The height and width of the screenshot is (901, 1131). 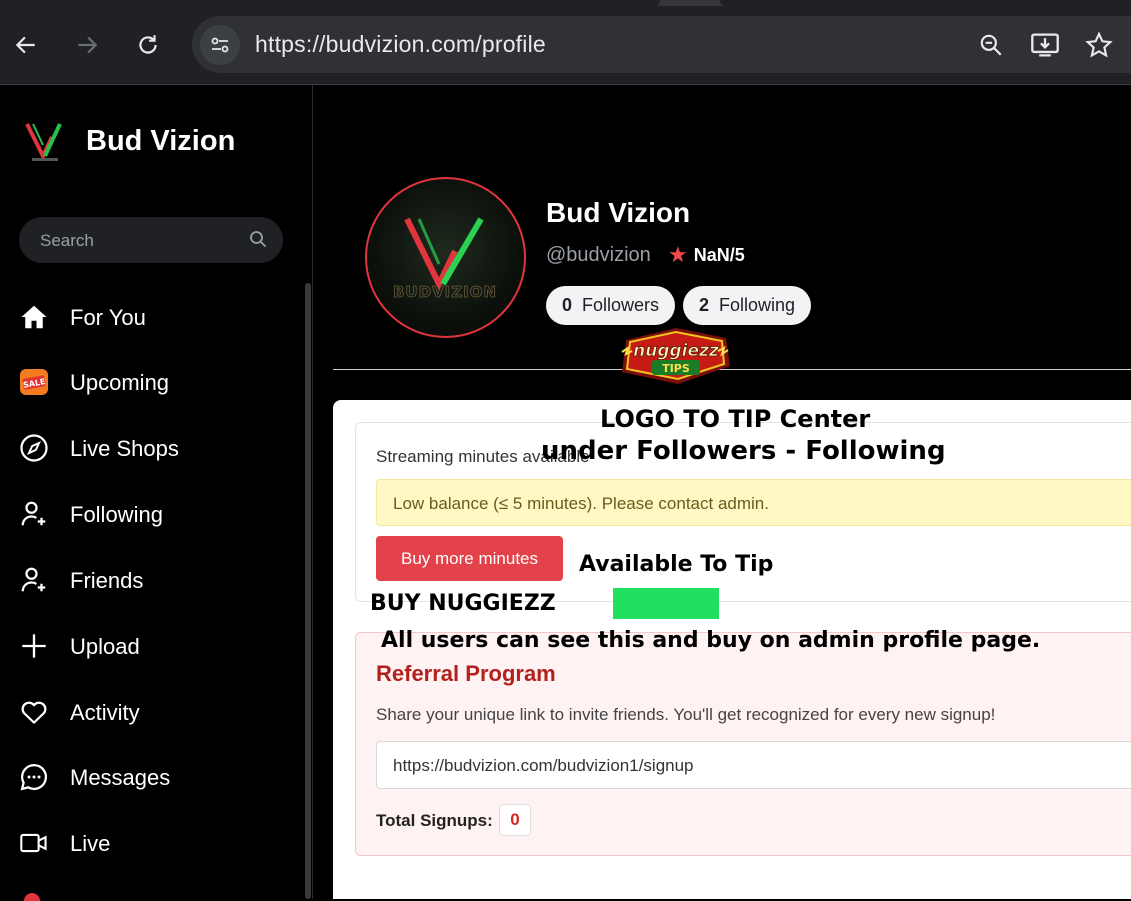 What do you see at coordinates (565, 3) in the screenshot?
I see `tab-strip` at bounding box center [565, 3].